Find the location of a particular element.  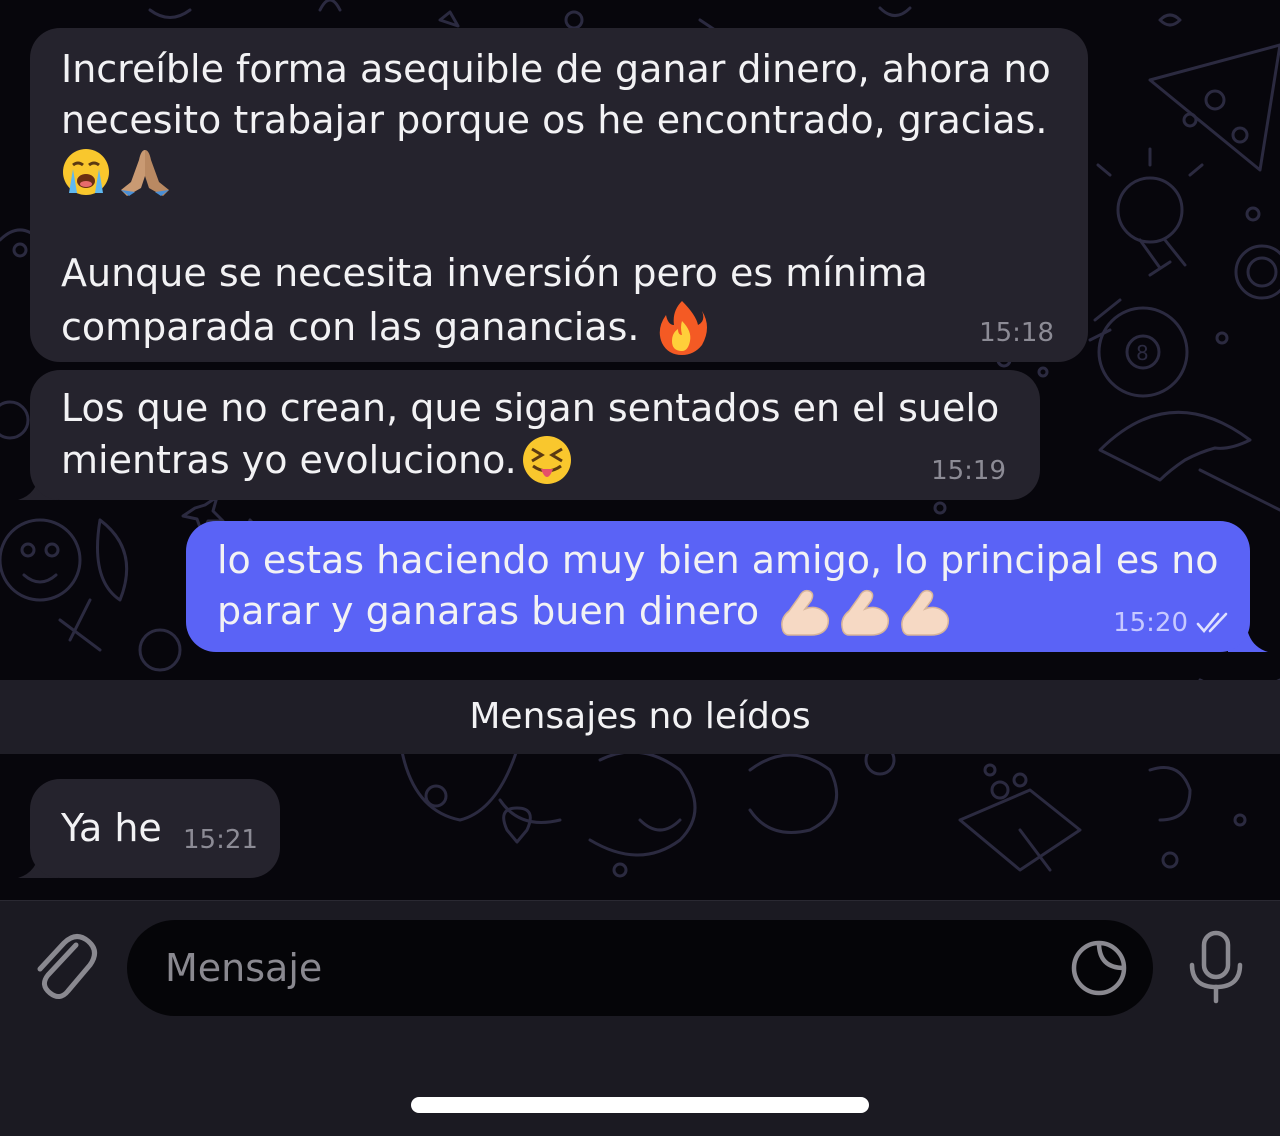

message-input: Mensaje is located at coordinates (640, 968).